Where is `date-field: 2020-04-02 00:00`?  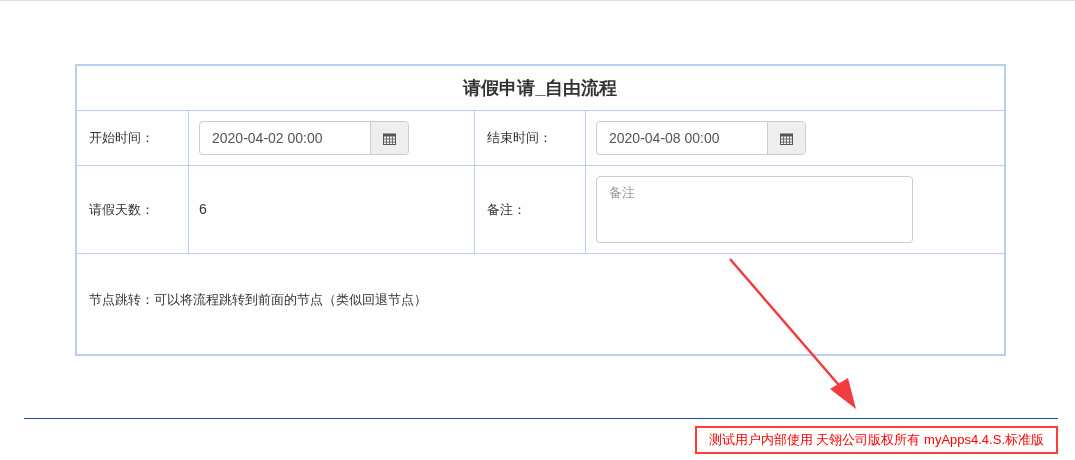
date-field: 2020-04-02 00:00 is located at coordinates (304, 138).